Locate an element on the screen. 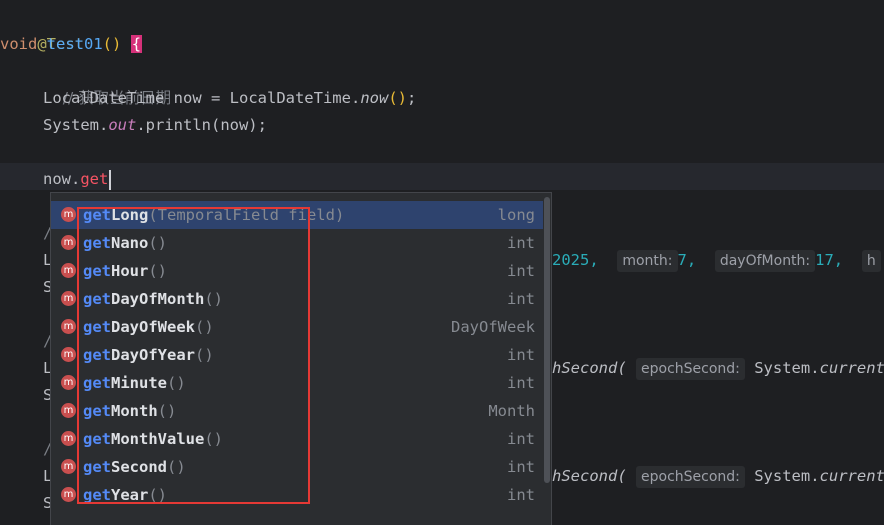 This screenshot has width=884, height=525. code-line-13-tail: hSecond( epochSecond: System.current is located at coordinates (718, 368).